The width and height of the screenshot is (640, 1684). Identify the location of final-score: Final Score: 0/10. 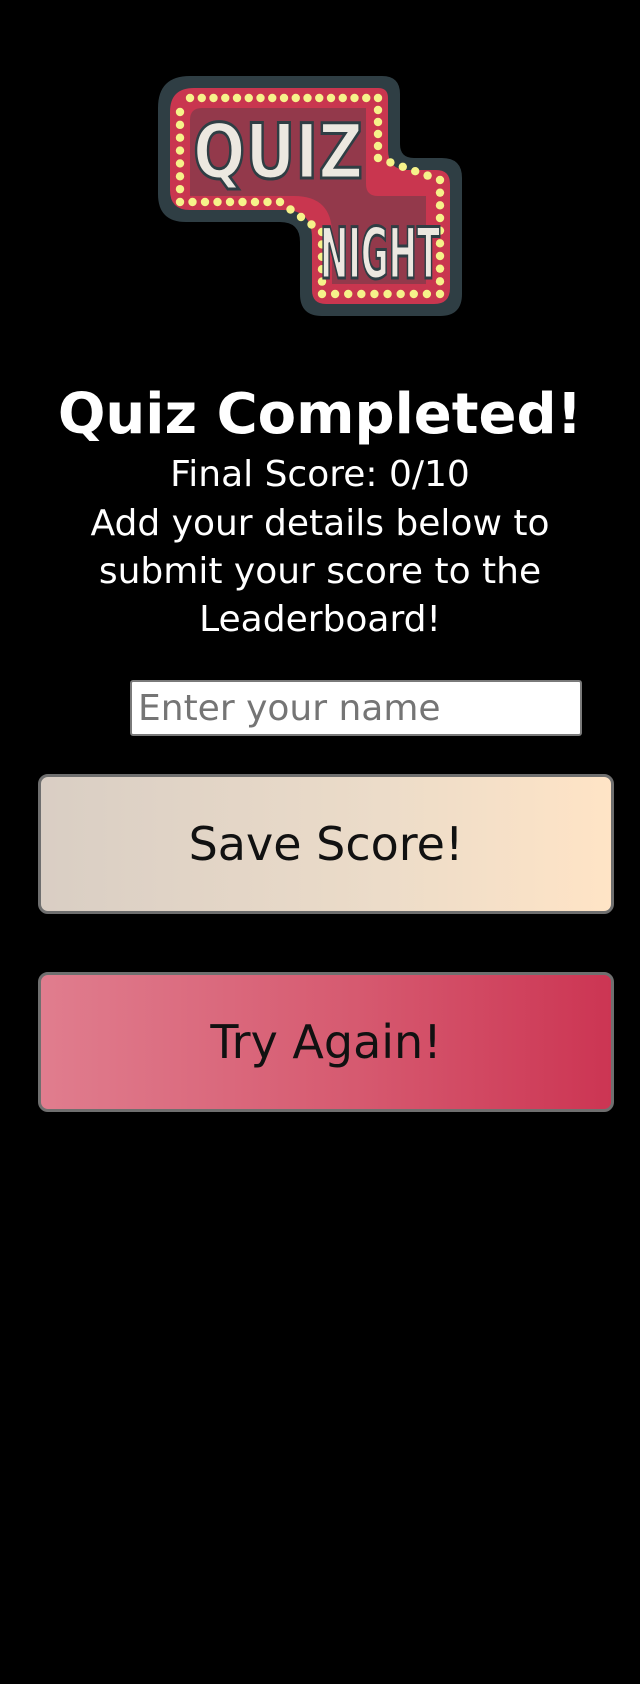
(320, 474).